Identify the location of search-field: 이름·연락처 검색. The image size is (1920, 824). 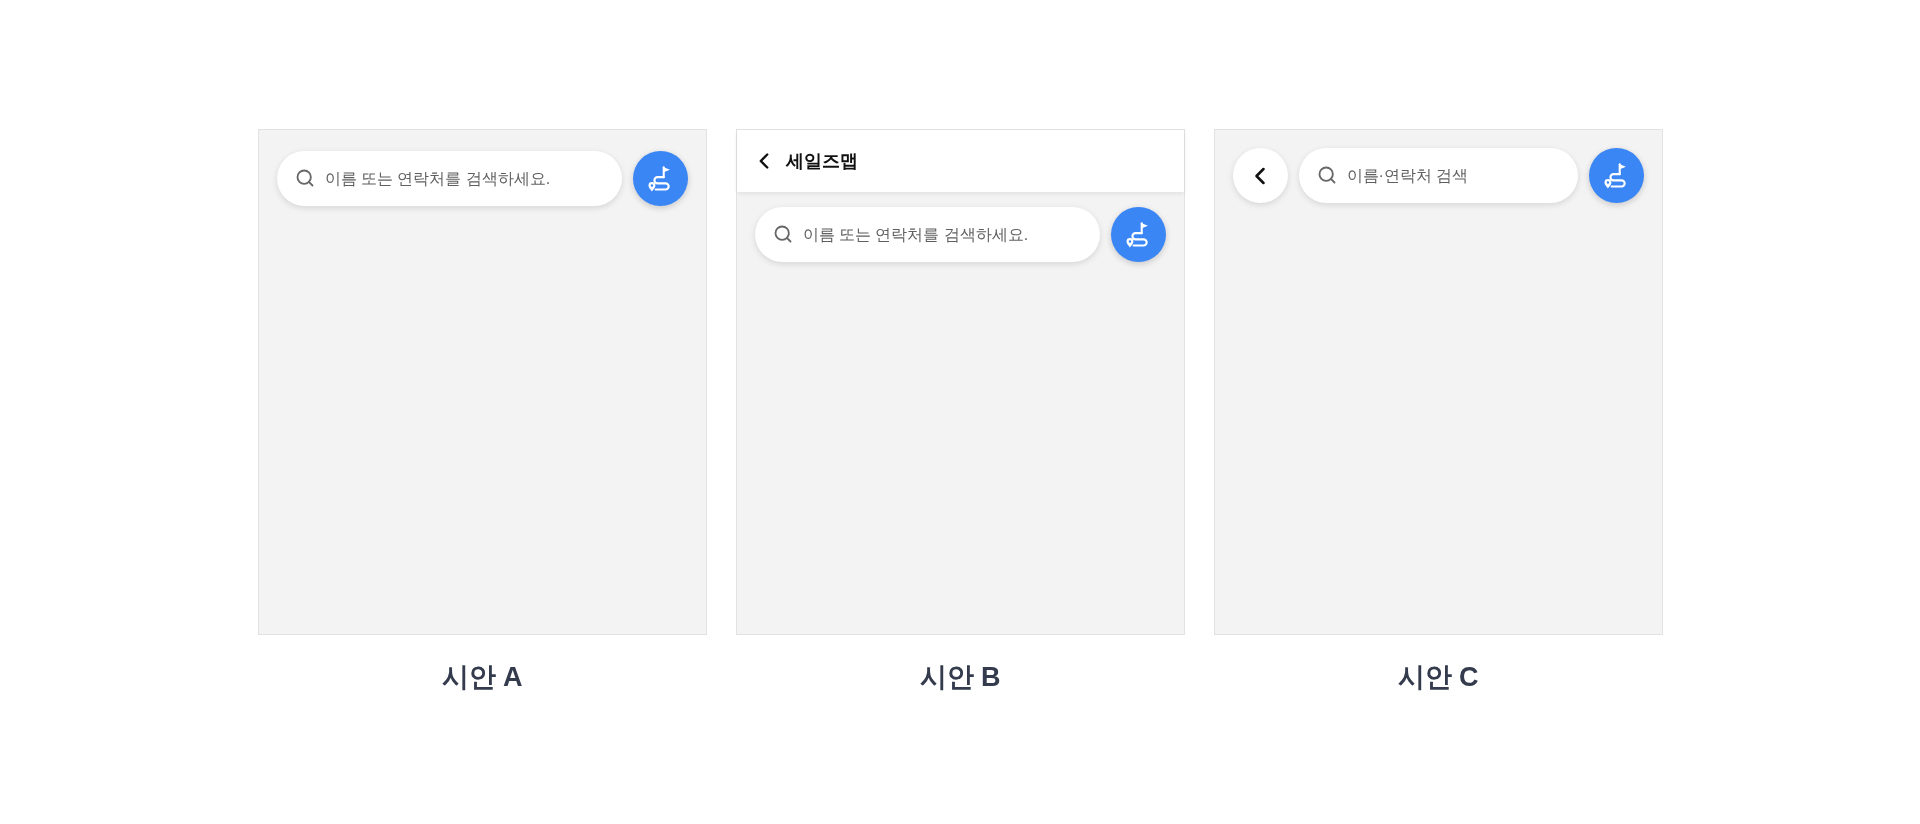
(1438, 175).